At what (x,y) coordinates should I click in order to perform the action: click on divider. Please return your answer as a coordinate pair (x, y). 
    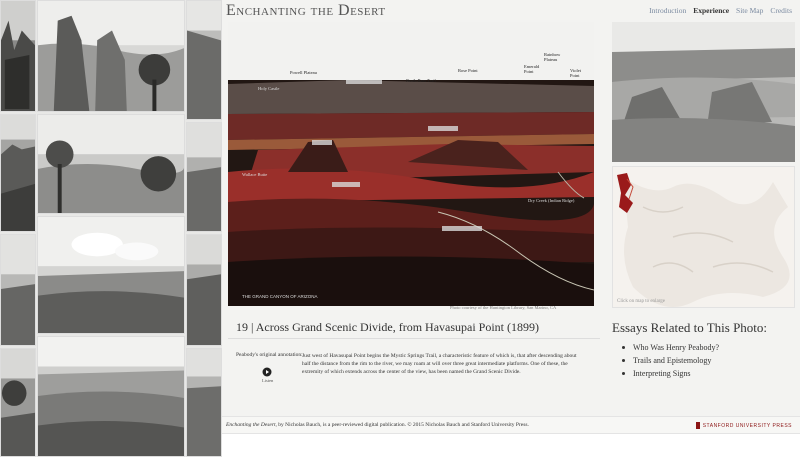
    Looking at the image, I should click on (414, 338).